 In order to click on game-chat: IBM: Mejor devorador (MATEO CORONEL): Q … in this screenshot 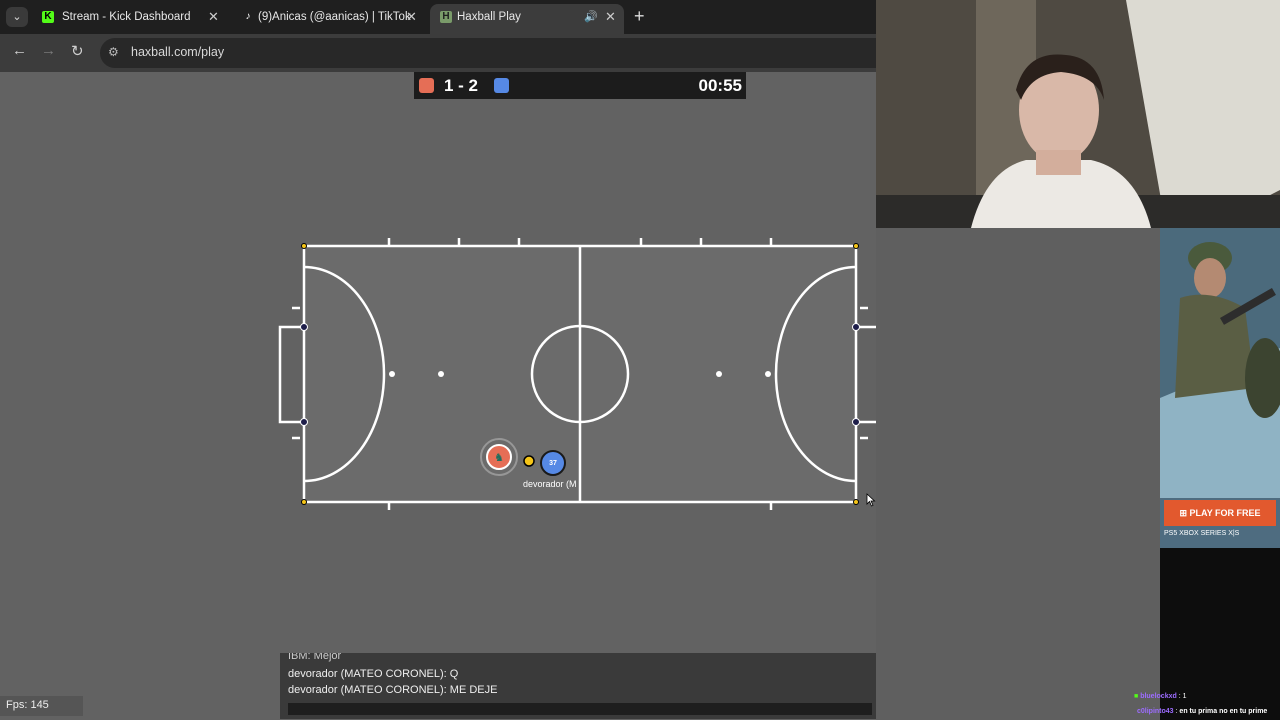, I will do `click(580, 686)`.